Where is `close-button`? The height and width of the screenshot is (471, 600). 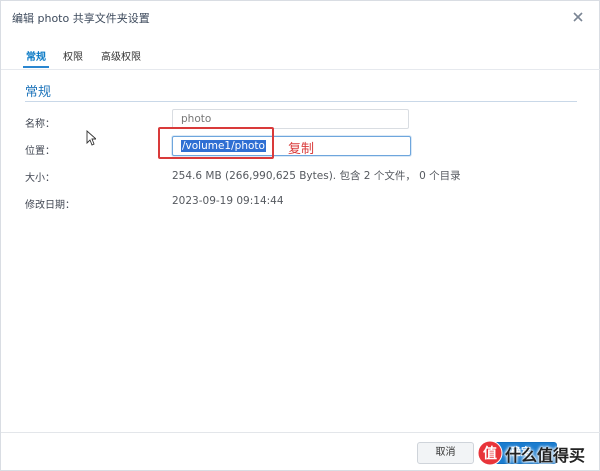 close-button is located at coordinates (578, 17).